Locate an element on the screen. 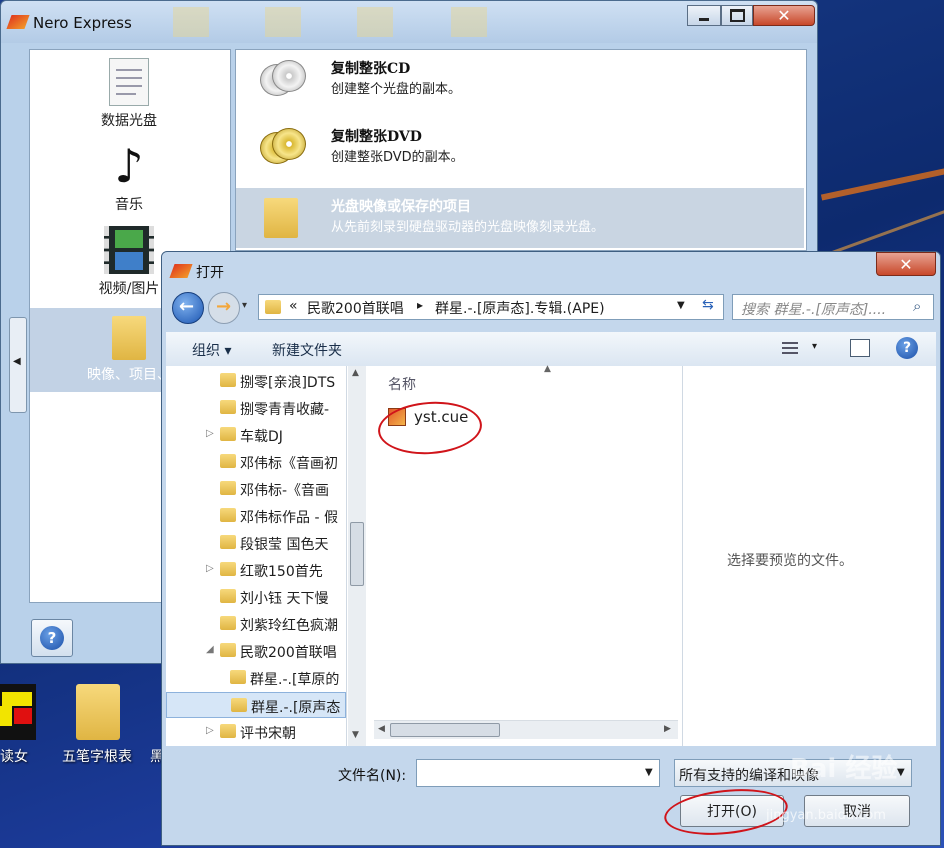 The image size is (944, 848). baidu-watermark: Bai 经验 is located at coordinates (844, 769).